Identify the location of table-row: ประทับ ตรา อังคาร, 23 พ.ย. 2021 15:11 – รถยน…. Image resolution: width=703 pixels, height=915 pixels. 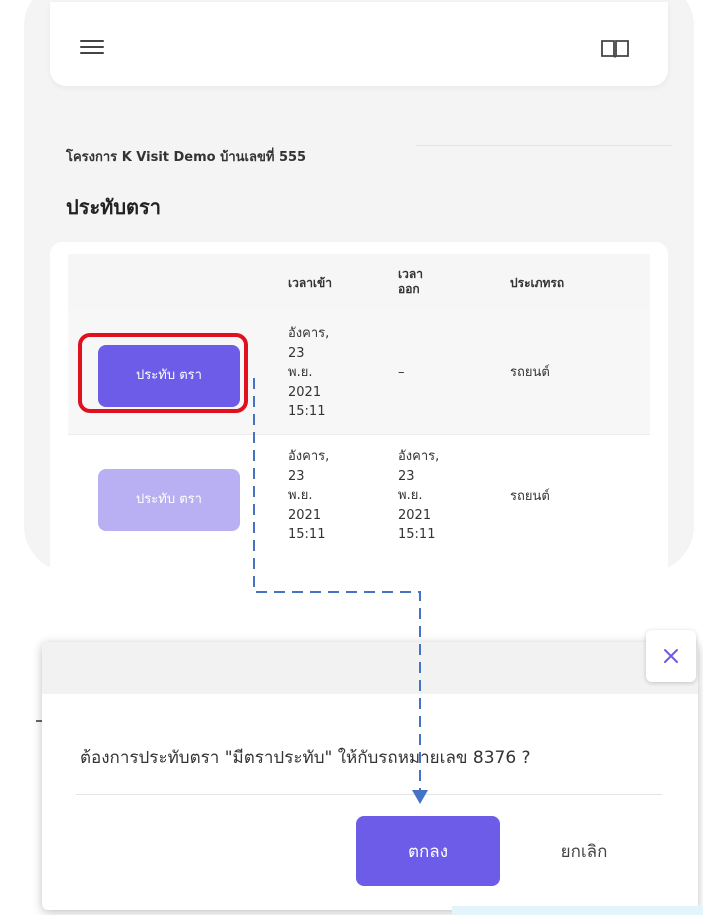
(359, 372).